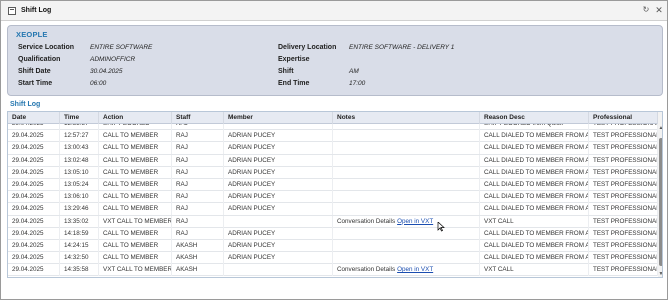 The height and width of the screenshot is (301, 670). Describe the element at coordinates (135, 118) in the screenshot. I see `column-header-action: Action` at that location.